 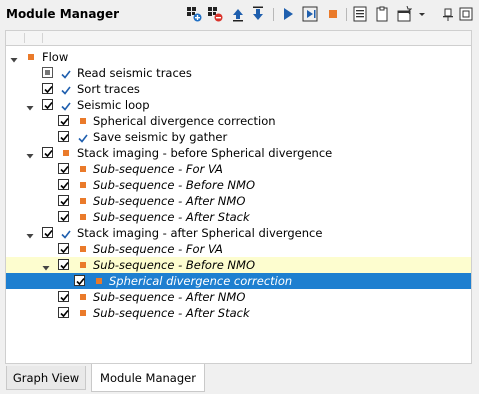 I want to click on column-header-strip, so click(x=238, y=37).